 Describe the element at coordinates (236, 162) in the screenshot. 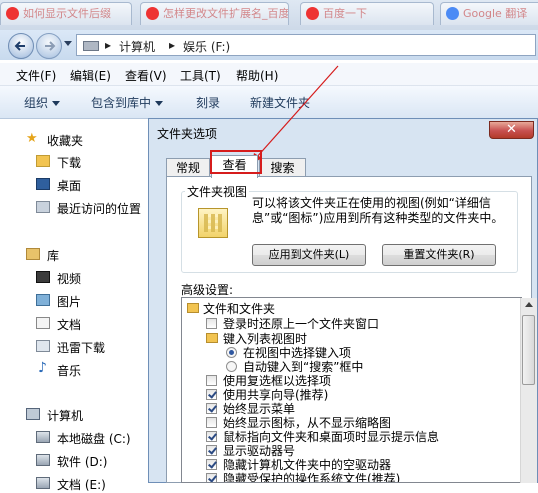

I see `highlight-box` at that location.